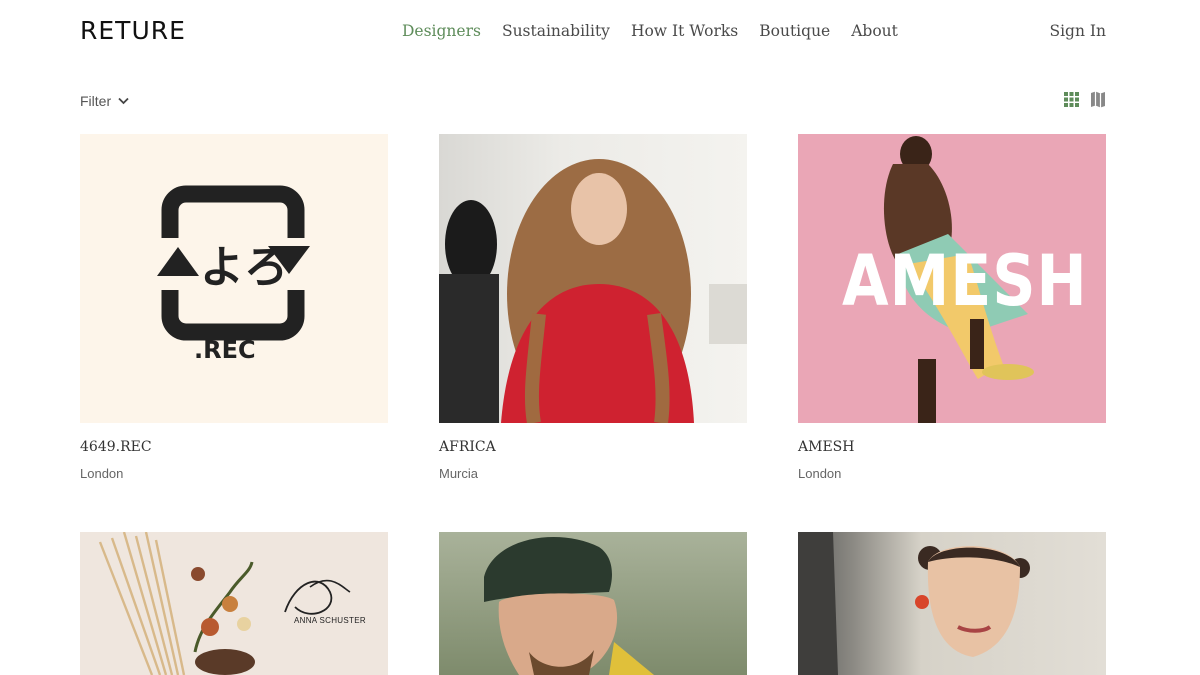 The height and width of the screenshot is (675, 1200). What do you see at coordinates (556, 31) in the screenshot?
I see `nav-item-sustainability: Sustainability` at bounding box center [556, 31].